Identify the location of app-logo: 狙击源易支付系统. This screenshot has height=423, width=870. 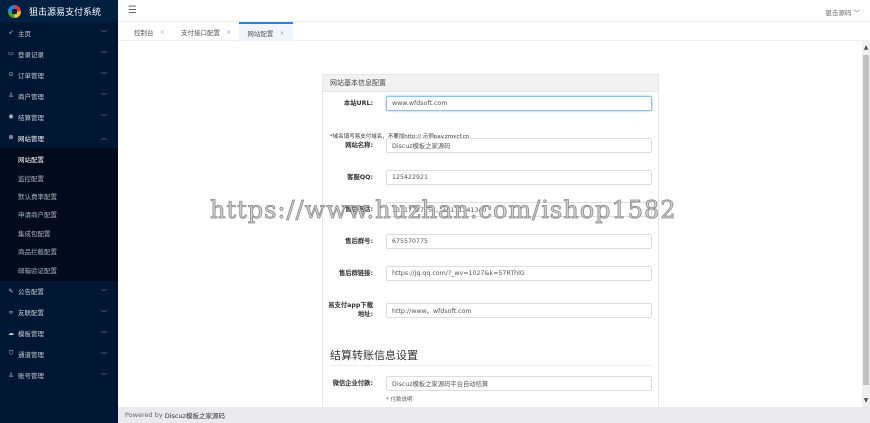
(59, 11).